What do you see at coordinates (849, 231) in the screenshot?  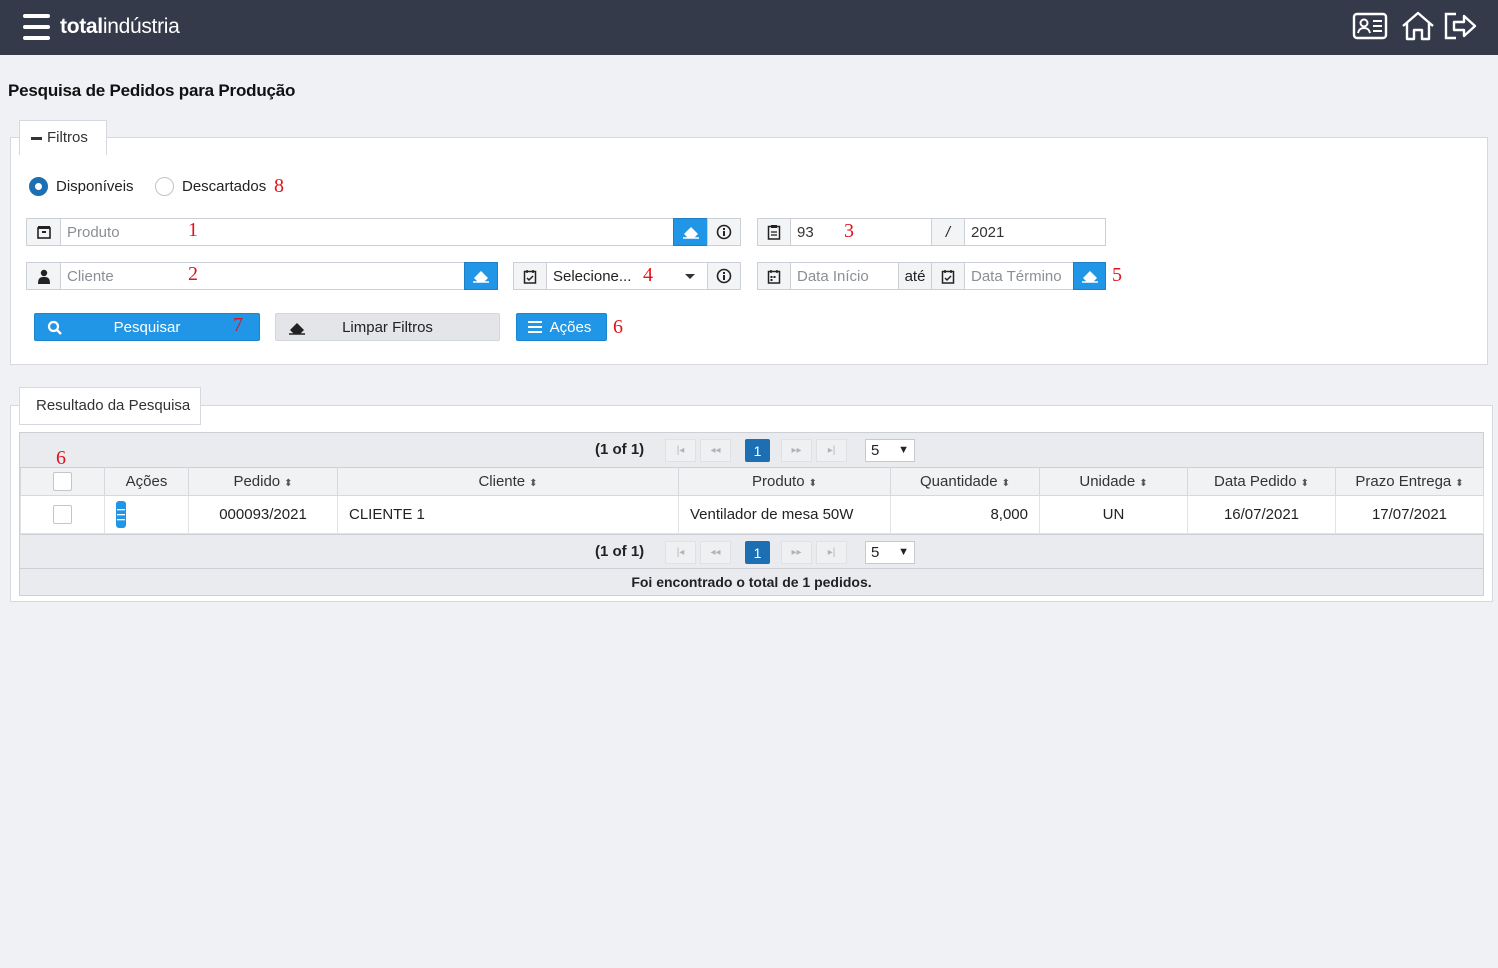 I see `annotation-3: 3` at bounding box center [849, 231].